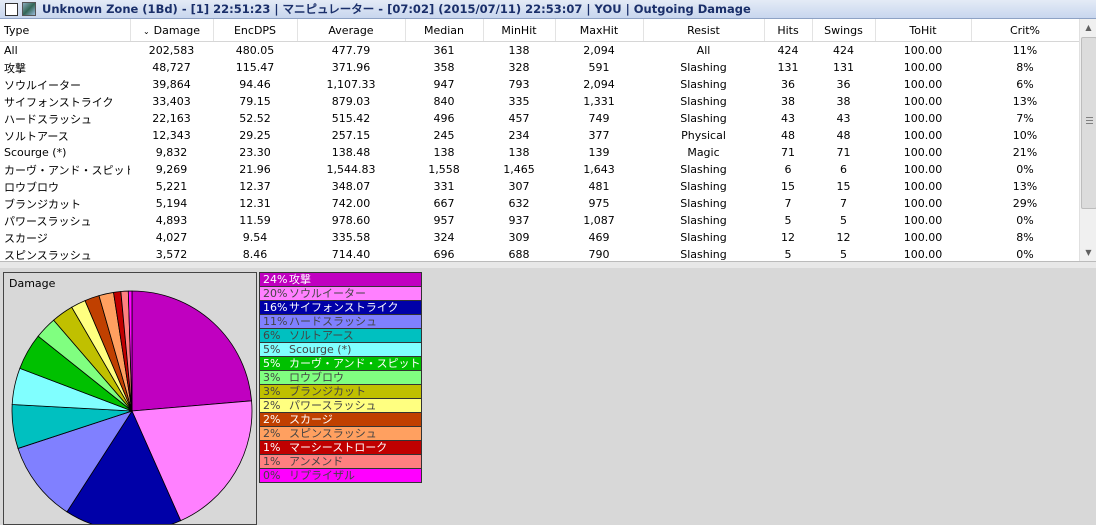 The image size is (1096, 525). I want to click on col-header-swings: Swings, so click(844, 30).